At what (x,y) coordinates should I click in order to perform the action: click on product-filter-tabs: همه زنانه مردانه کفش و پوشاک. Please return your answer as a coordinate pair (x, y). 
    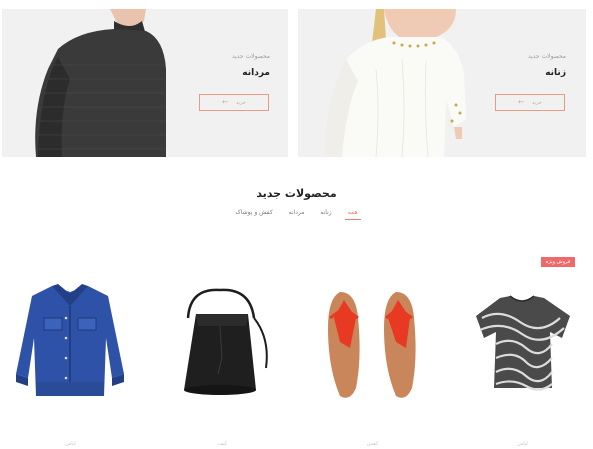
    Looking at the image, I should click on (296, 214).